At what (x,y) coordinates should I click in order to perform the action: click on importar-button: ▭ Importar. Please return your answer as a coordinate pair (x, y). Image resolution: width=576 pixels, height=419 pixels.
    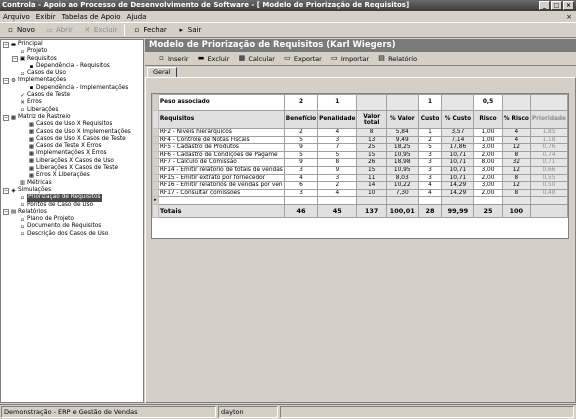
    Looking at the image, I should click on (349, 58).